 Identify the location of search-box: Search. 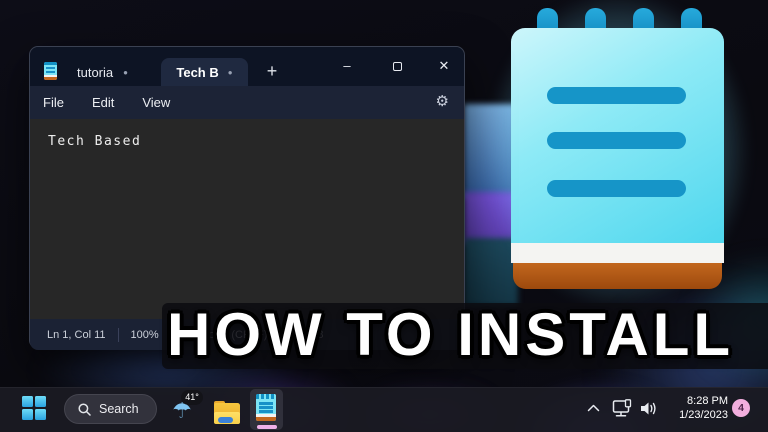
(110, 409).